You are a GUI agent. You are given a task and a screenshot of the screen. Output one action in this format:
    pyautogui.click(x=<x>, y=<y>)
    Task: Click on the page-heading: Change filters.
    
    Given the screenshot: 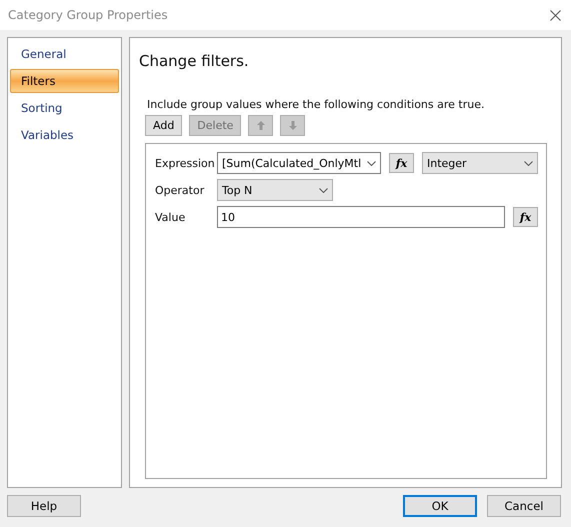 What is the action you would take?
    pyautogui.click(x=194, y=61)
    